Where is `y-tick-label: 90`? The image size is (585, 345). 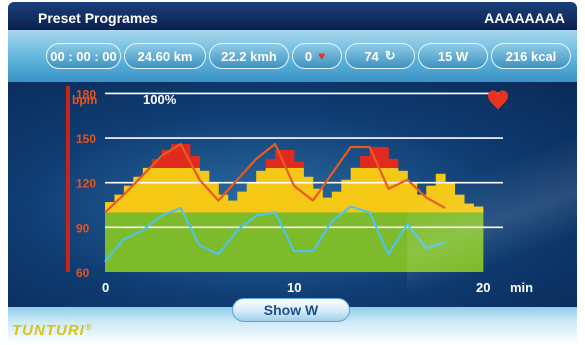
y-tick-label: 90 is located at coordinates (83, 228).